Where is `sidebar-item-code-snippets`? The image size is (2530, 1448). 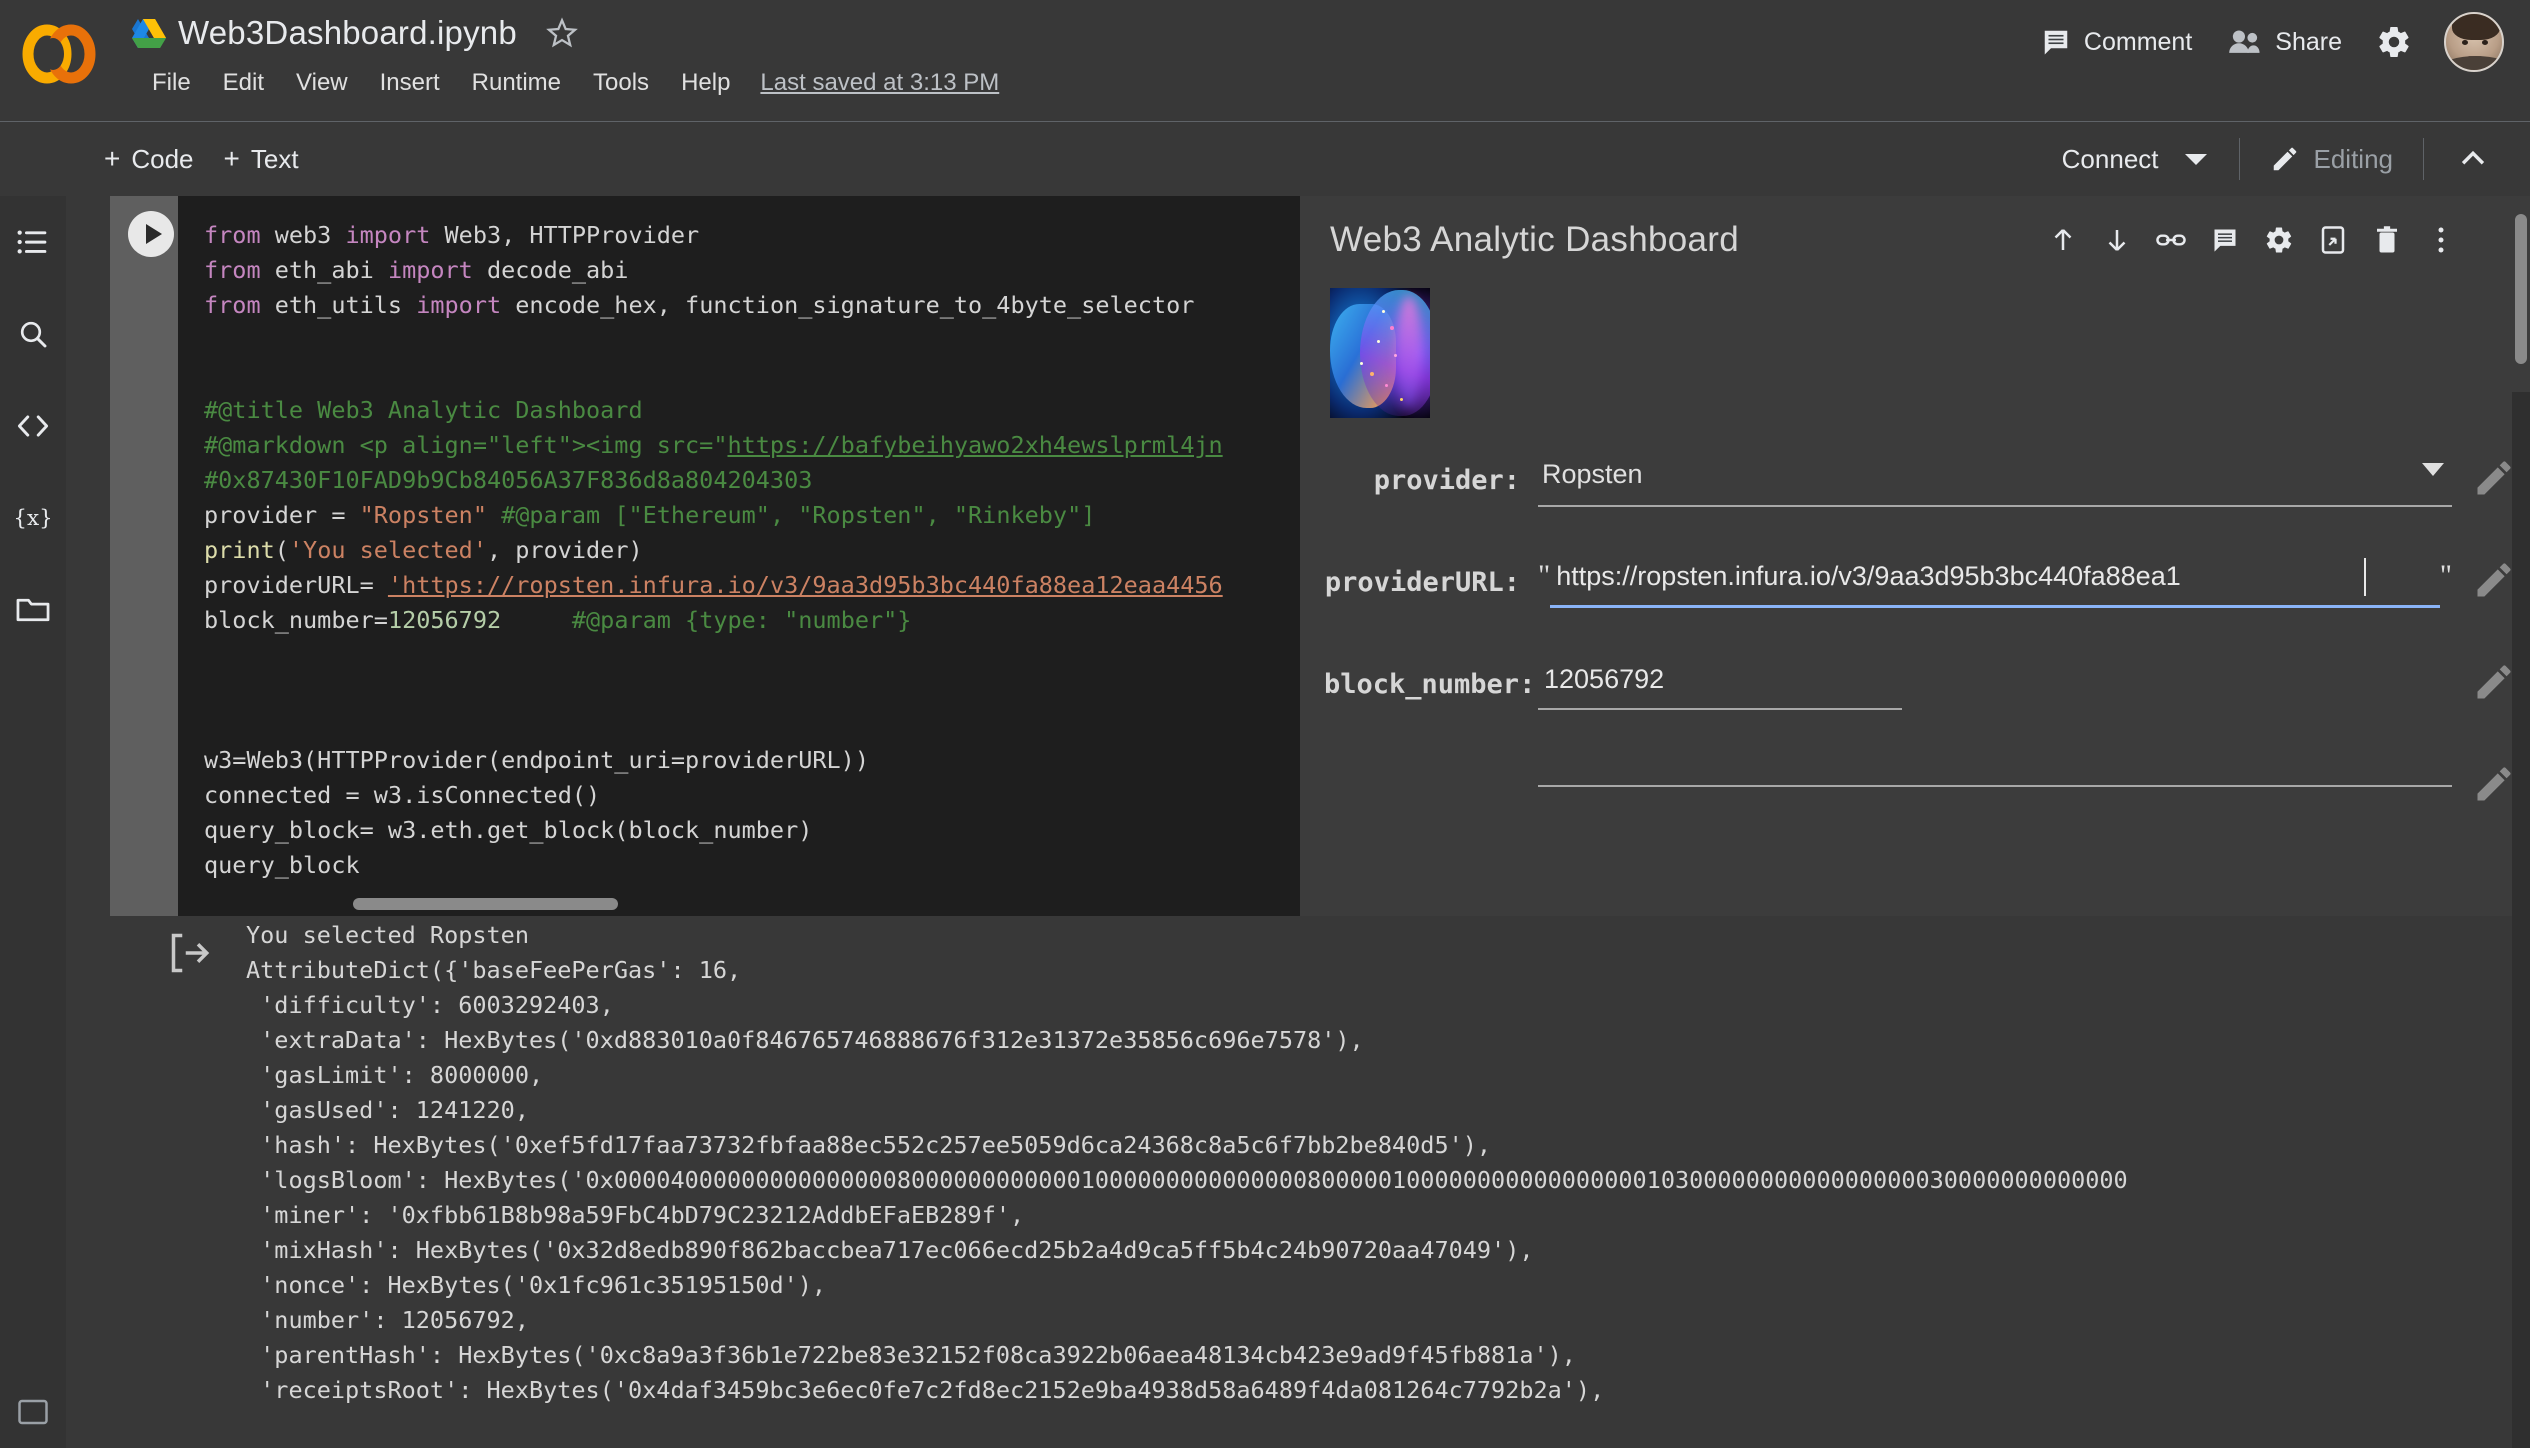
sidebar-item-code-snippets is located at coordinates (33, 426).